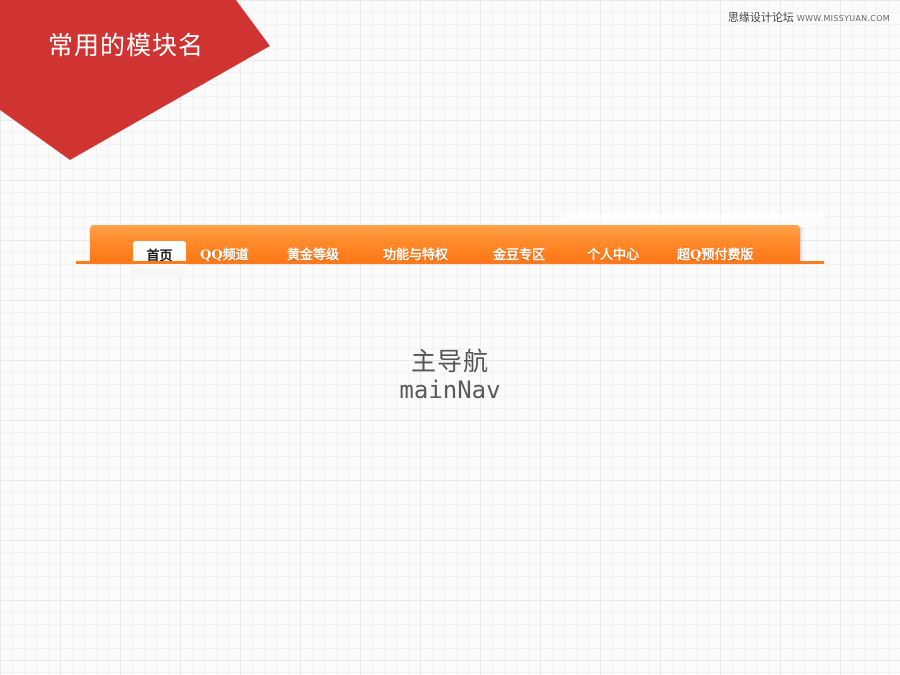 The width and height of the screenshot is (900, 675). What do you see at coordinates (415, 256) in the screenshot?
I see `nav-item-features: 功能与特权` at bounding box center [415, 256].